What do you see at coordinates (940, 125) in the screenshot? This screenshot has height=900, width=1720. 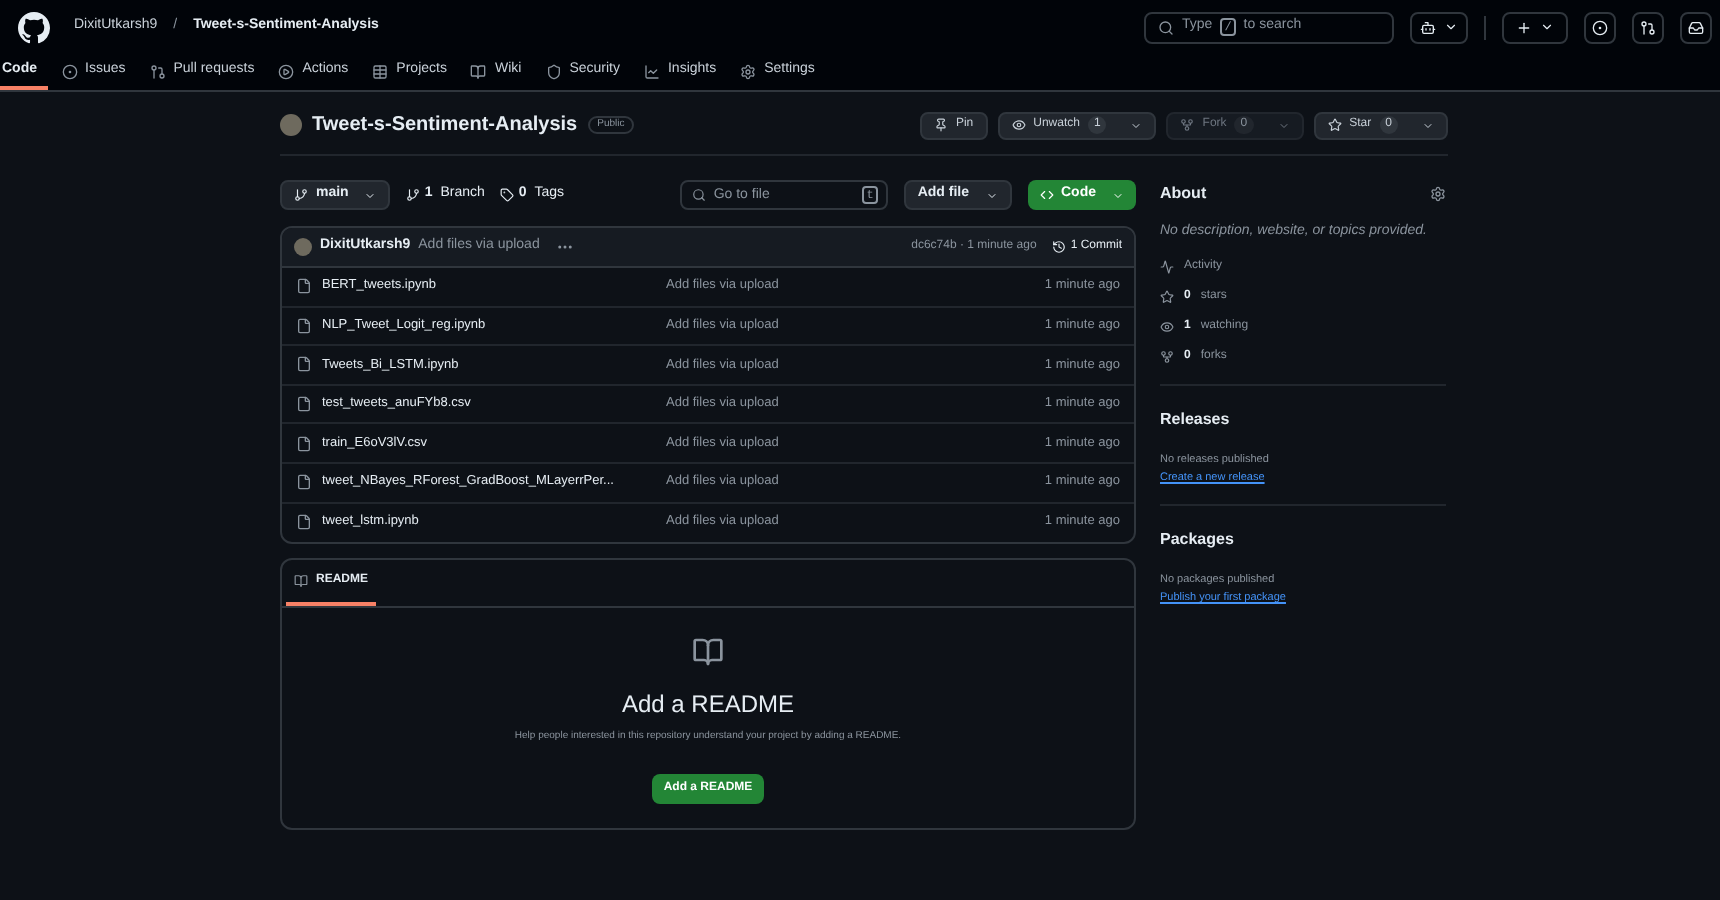 I see `pin-icon` at bounding box center [940, 125].